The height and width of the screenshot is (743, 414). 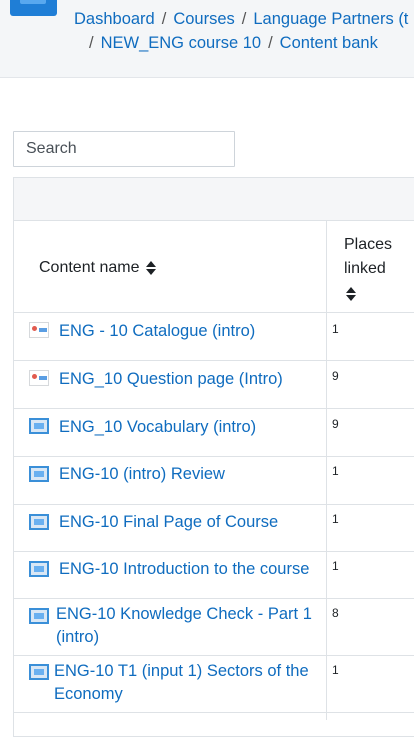 I want to click on content-name-link: ENG_10 Question page (Intro), so click(x=190, y=379).